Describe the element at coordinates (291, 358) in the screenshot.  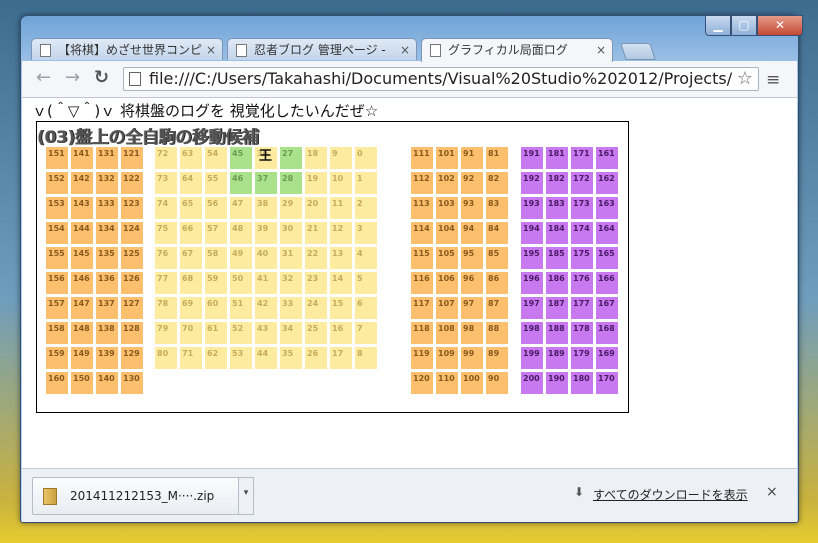
I see `board-cell: 35` at that location.